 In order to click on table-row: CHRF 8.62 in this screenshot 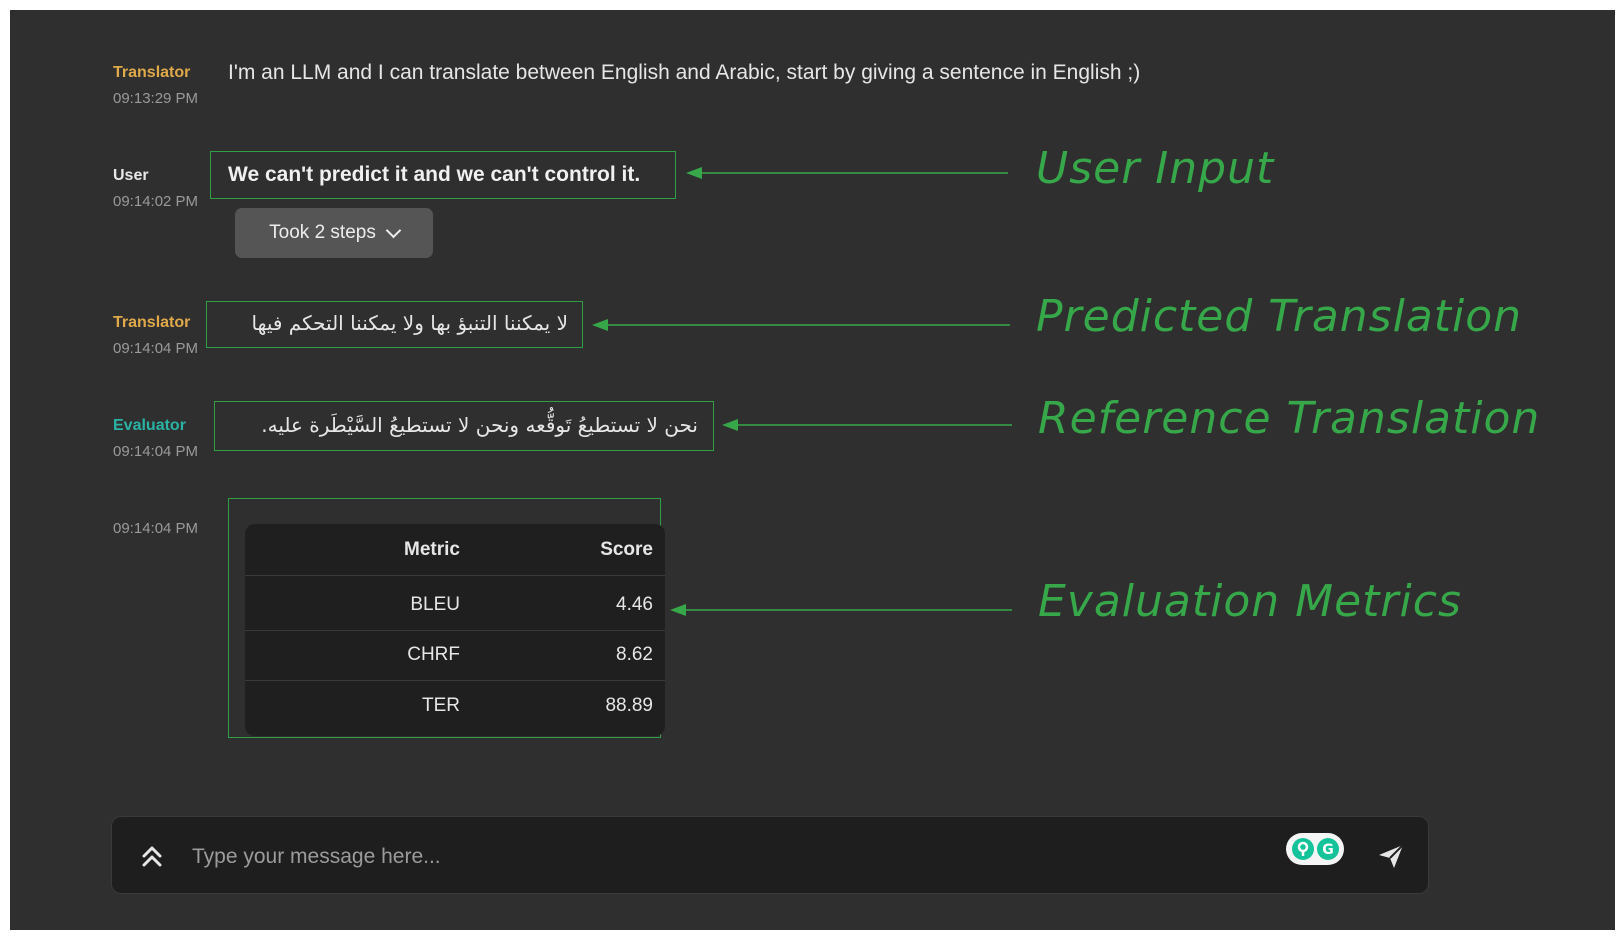, I will do `click(455, 655)`.